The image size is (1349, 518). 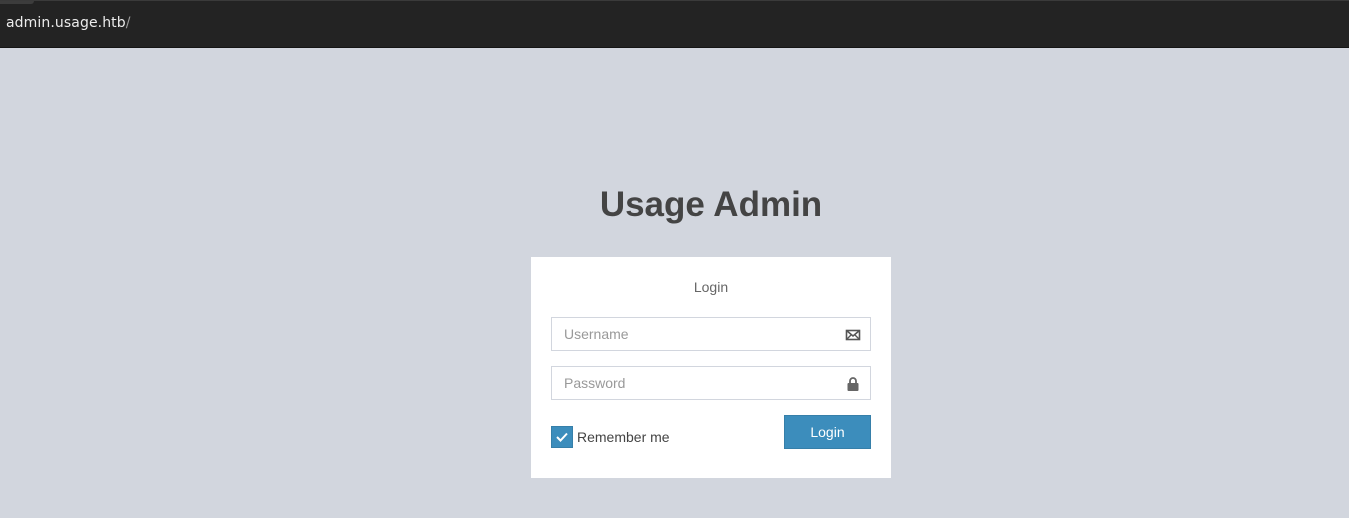 I want to click on checkmark-icon, so click(x=562, y=437).